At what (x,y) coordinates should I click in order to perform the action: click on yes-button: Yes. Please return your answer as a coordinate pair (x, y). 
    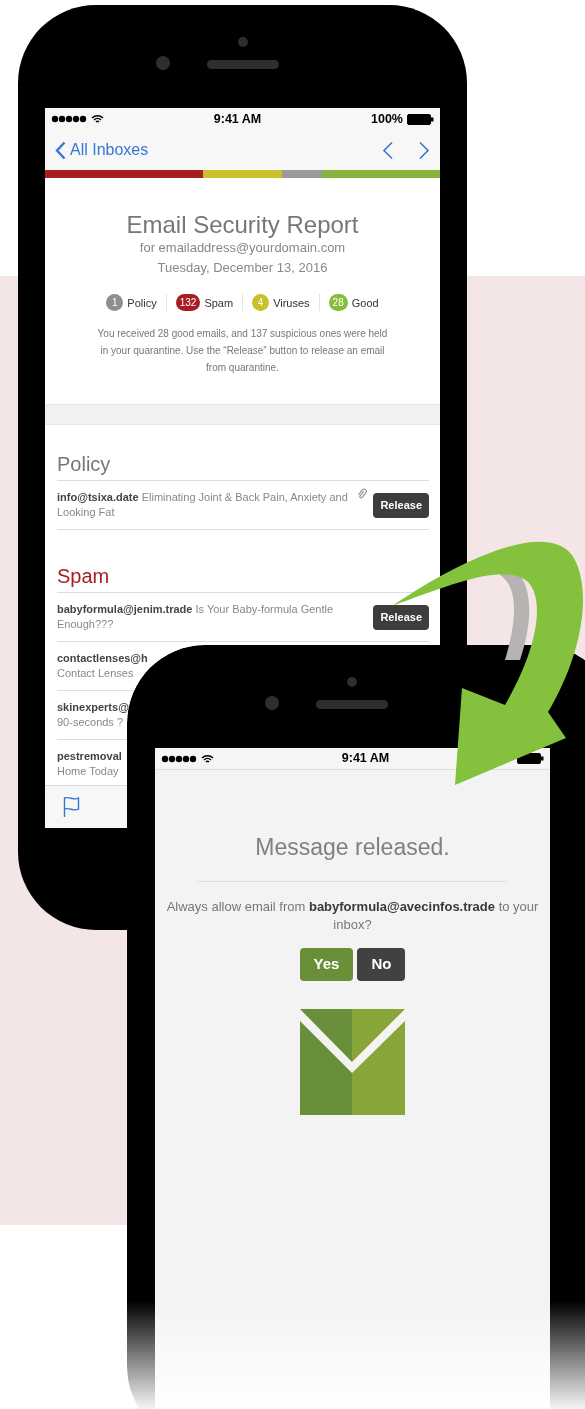
    Looking at the image, I should click on (326, 964).